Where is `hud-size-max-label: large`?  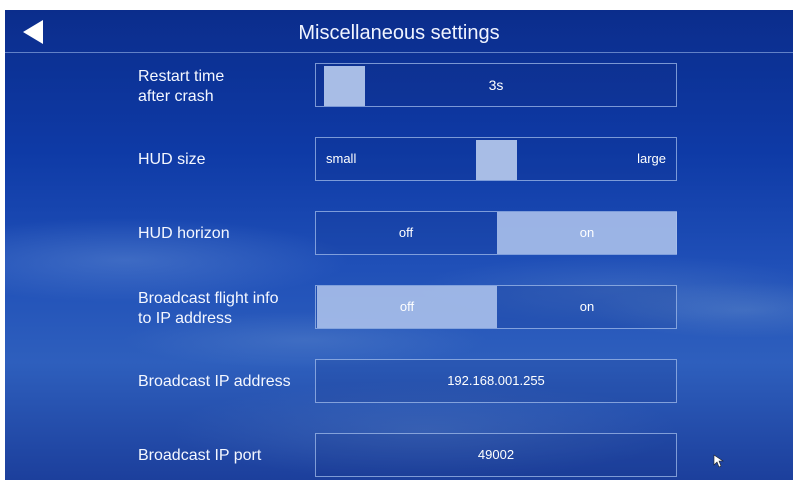 hud-size-max-label: large is located at coordinates (651, 158).